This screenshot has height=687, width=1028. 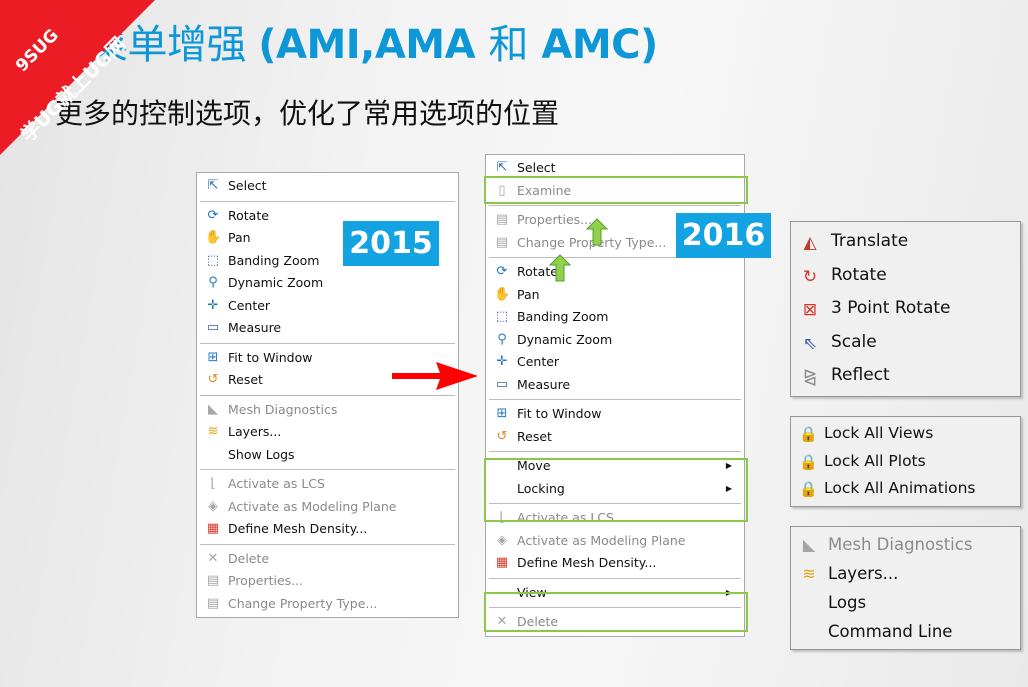 I want to click on menu-item-lock-all-animations: 🔒 Lock All Animations, so click(x=905, y=489).